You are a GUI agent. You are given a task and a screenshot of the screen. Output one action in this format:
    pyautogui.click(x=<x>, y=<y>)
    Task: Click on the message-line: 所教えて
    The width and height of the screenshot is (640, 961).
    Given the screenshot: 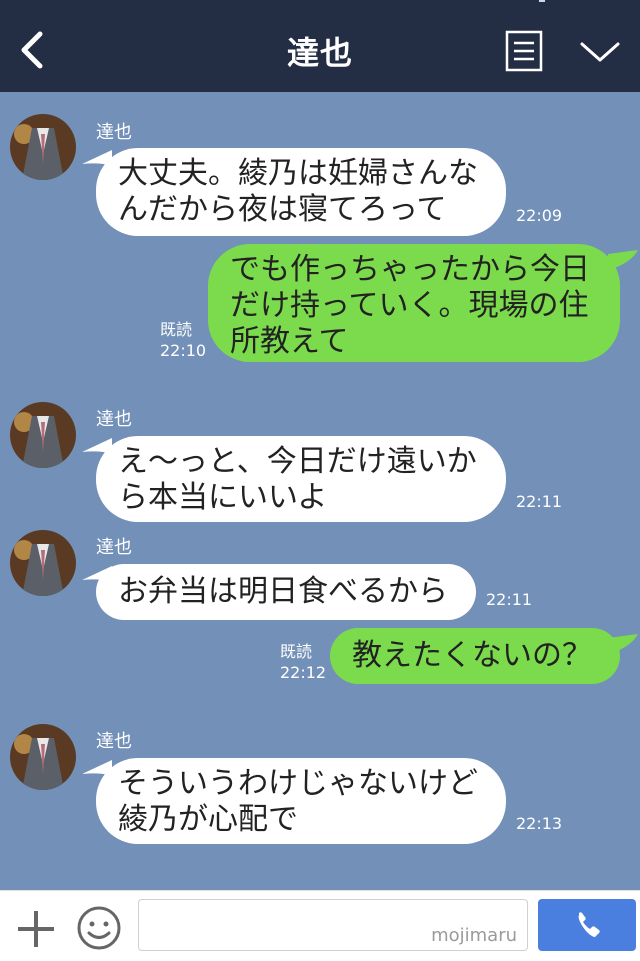 What is the action you would take?
    pyautogui.click(x=289, y=341)
    